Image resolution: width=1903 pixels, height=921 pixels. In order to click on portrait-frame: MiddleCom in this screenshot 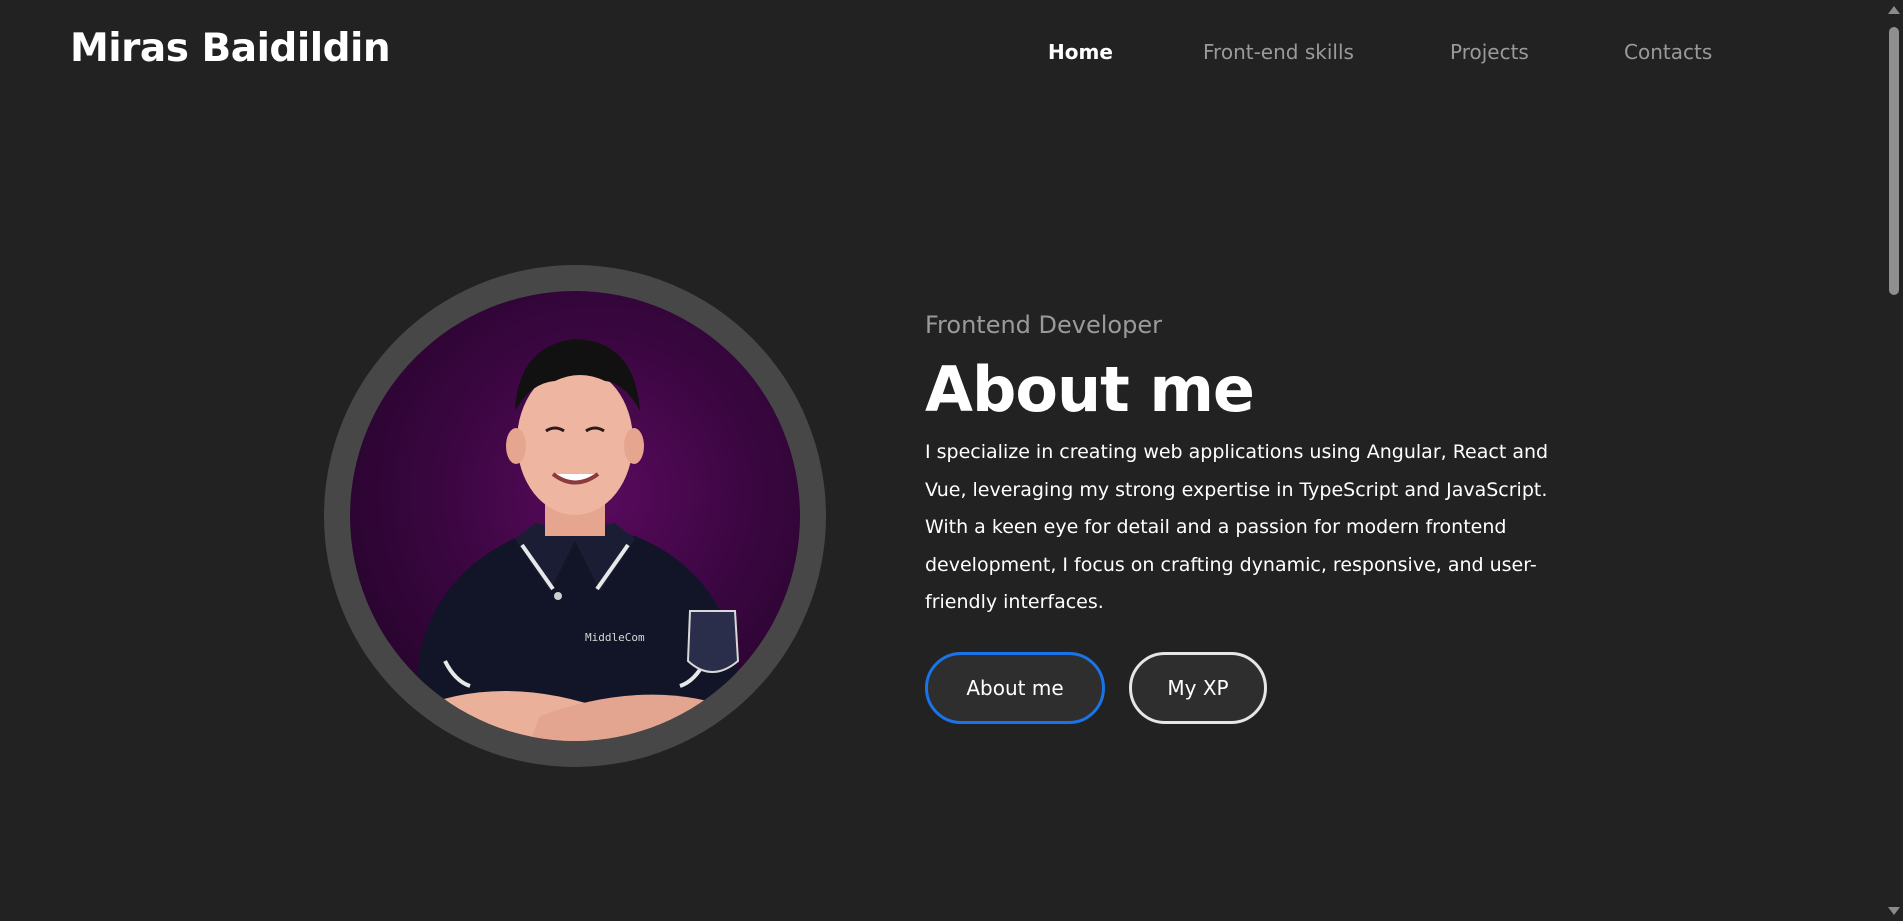, I will do `click(575, 516)`.